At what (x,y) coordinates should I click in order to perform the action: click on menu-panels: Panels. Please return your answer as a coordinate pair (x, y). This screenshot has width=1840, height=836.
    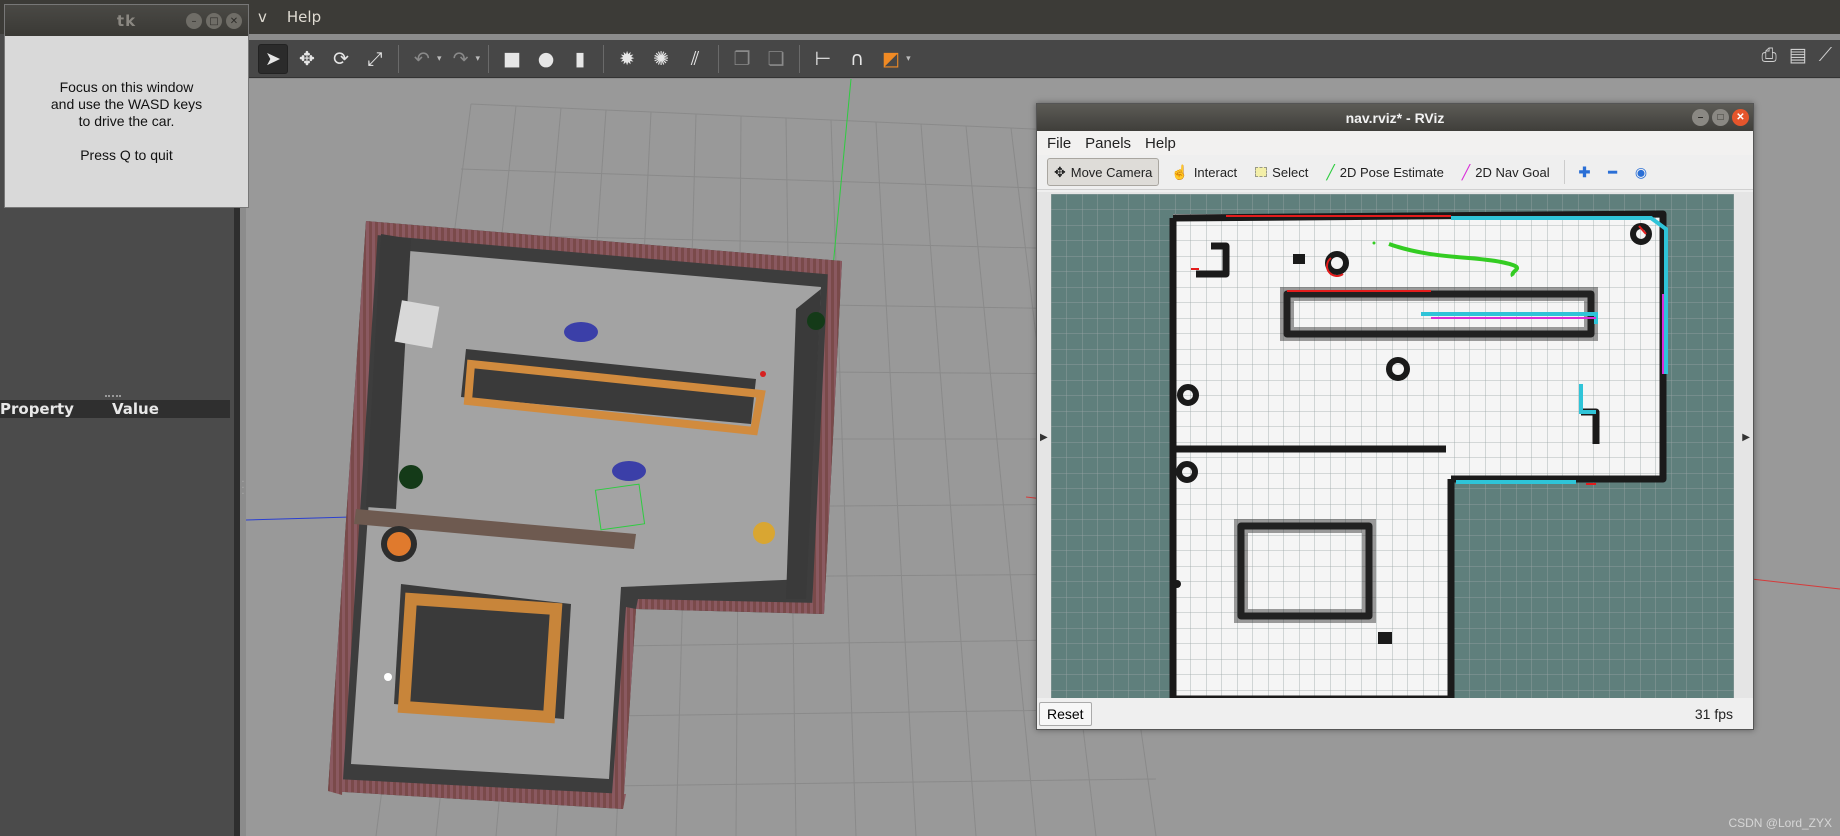
    Looking at the image, I should click on (1108, 143).